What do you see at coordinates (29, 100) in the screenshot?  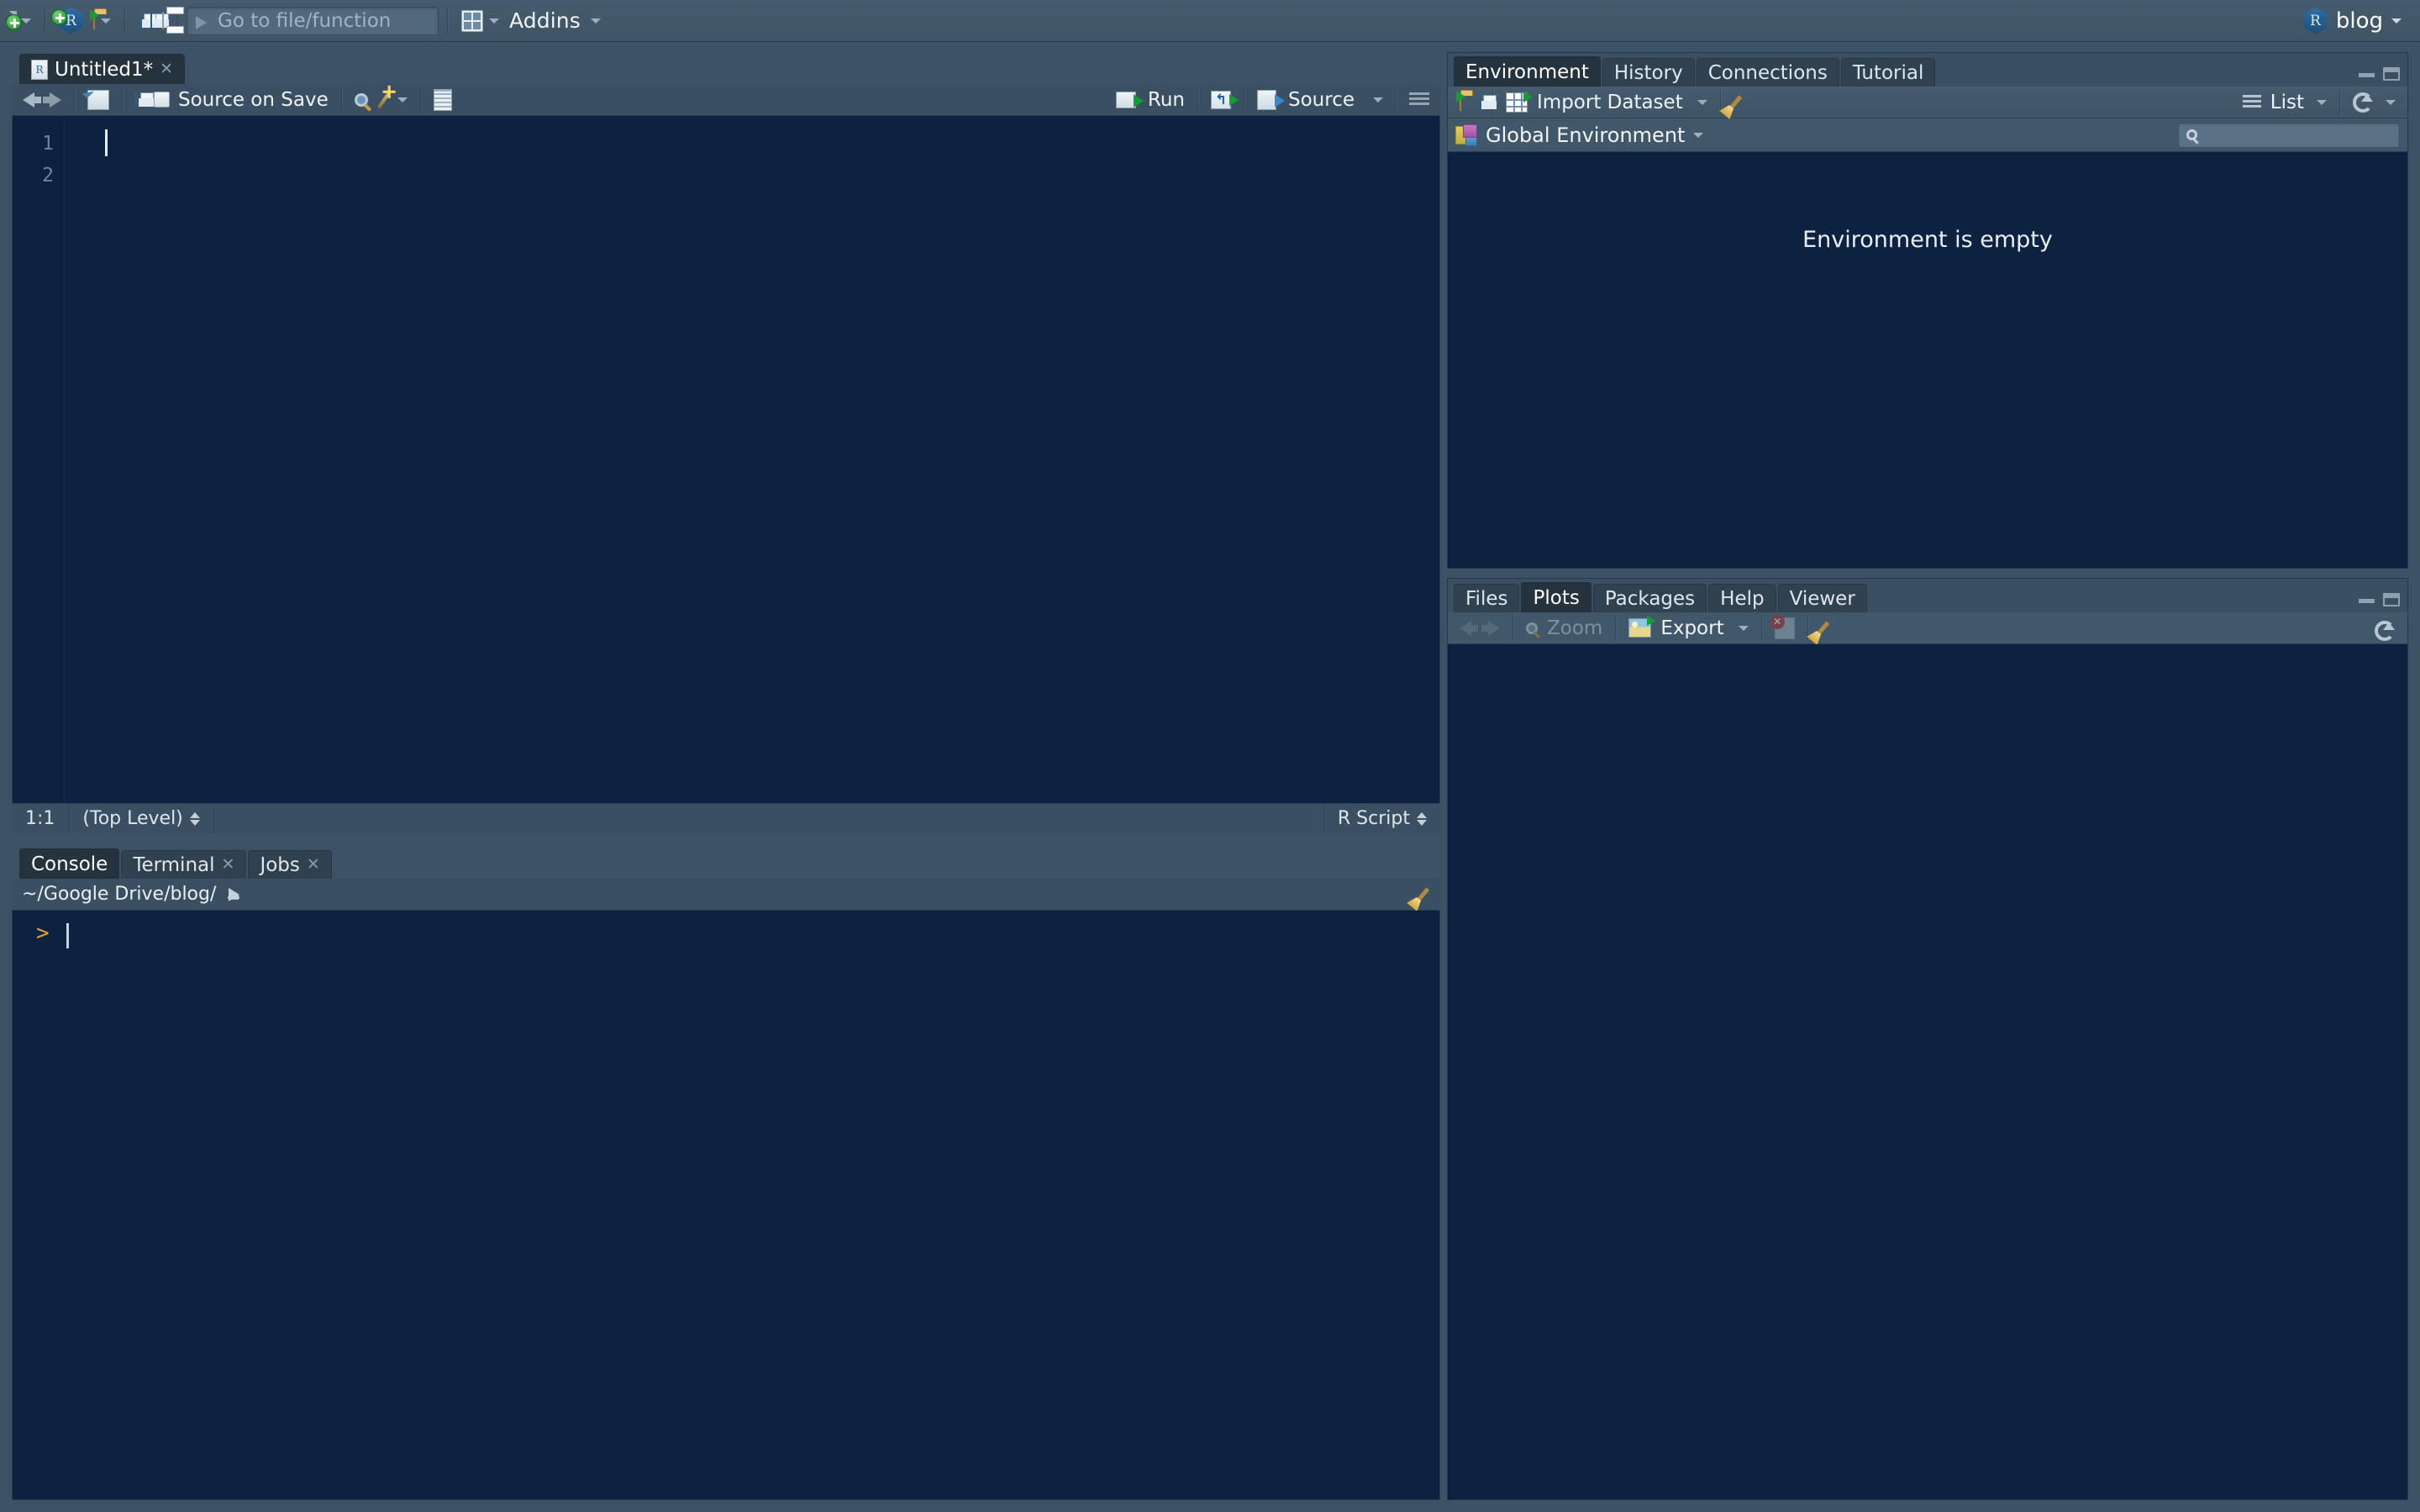 I see `back-button` at bounding box center [29, 100].